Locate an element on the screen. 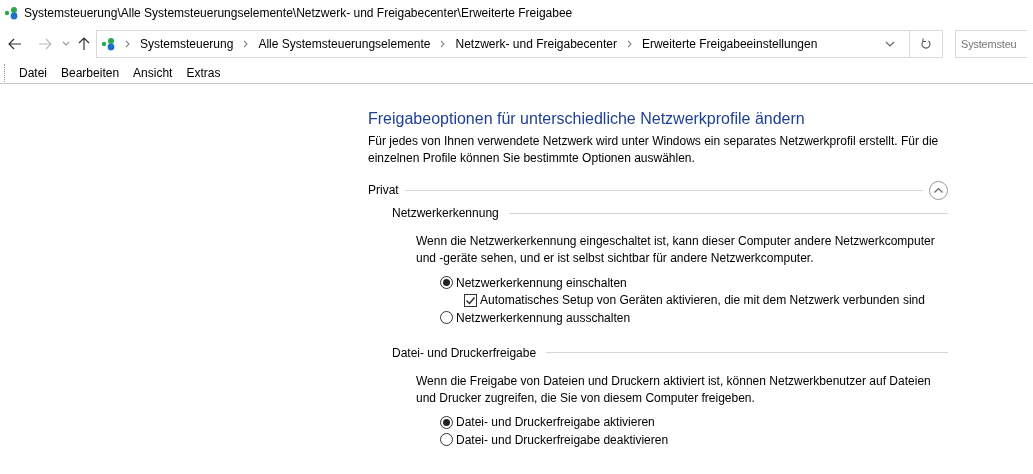  profile-title: Privat is located at coordinates (383, 190).